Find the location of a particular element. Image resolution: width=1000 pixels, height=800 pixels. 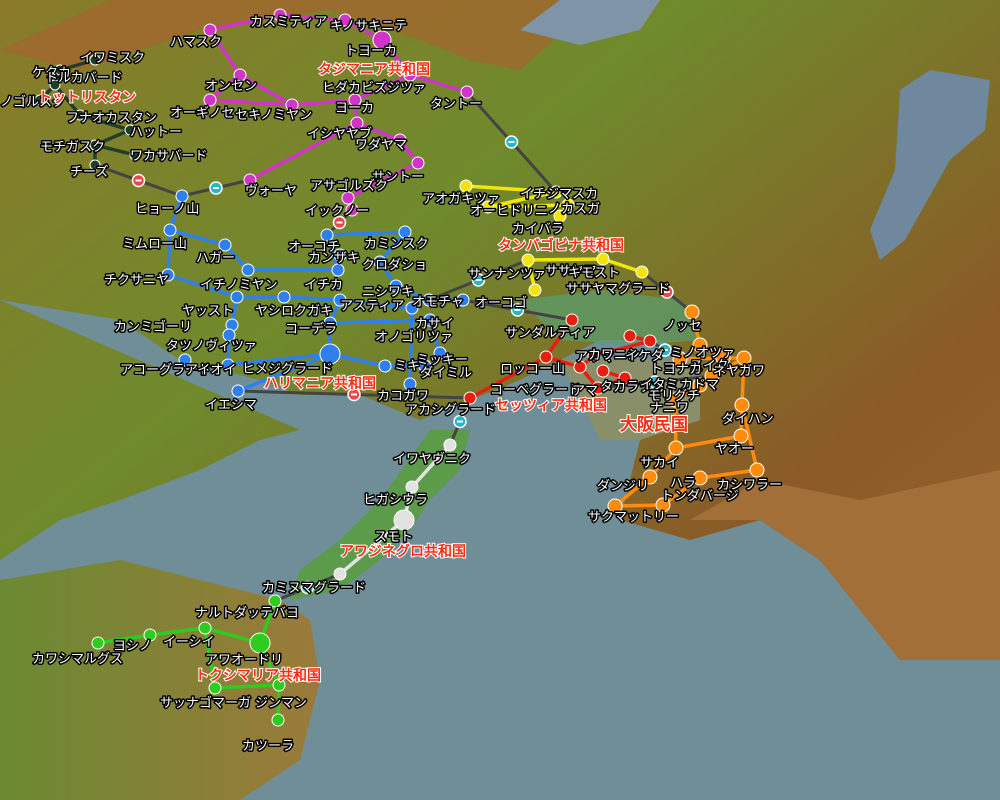

station-label: ヒダカビズジツァ is located at coordinates (374, 88).